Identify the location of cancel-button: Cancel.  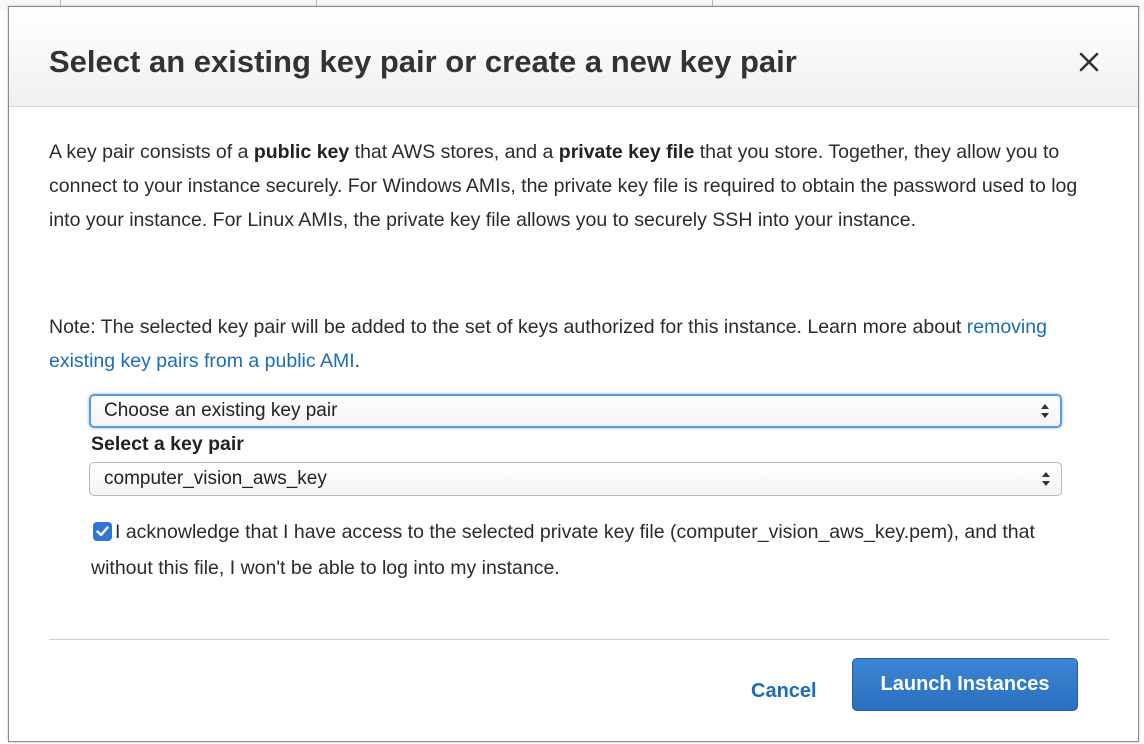
(784, 691).